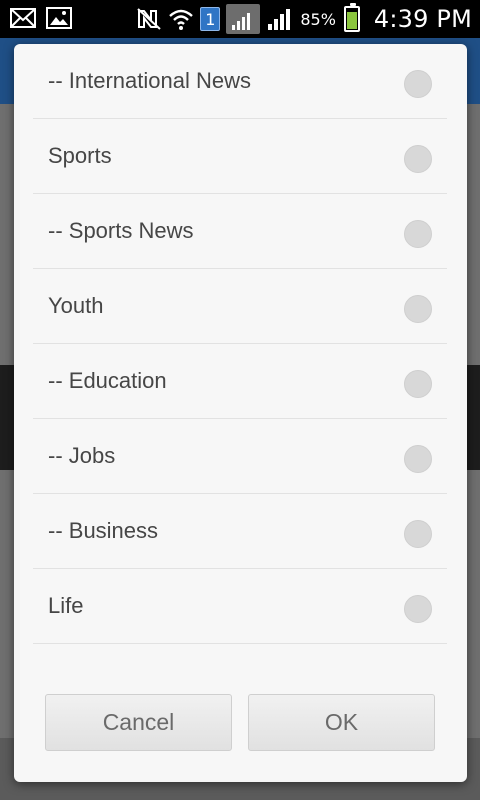 The width and height of the screenshot is (480, 800). I want to click on list-item-label: -- Sports News, so click(121, 230).